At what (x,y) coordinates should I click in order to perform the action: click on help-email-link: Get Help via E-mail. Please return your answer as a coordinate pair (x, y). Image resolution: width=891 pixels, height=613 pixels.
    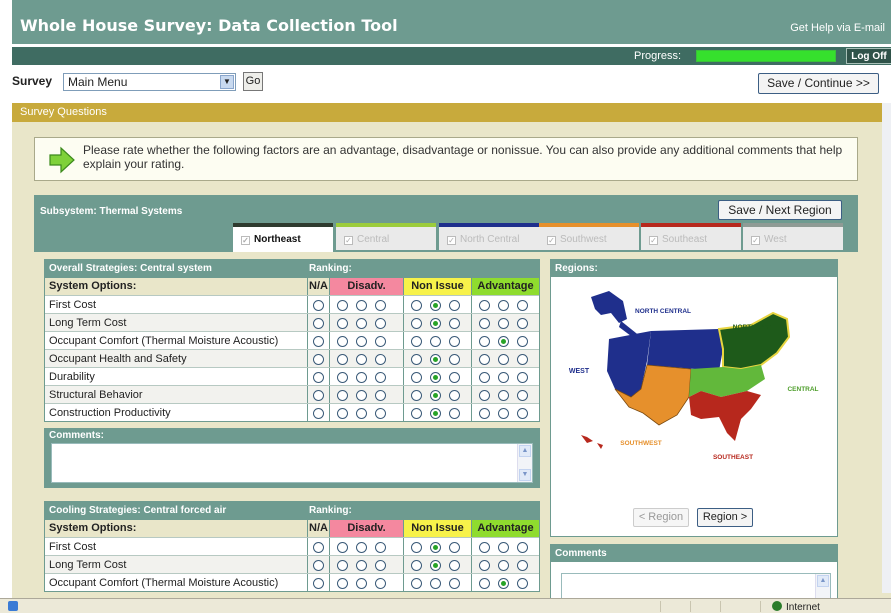
    Looking at the image, I should click on (837, 28).